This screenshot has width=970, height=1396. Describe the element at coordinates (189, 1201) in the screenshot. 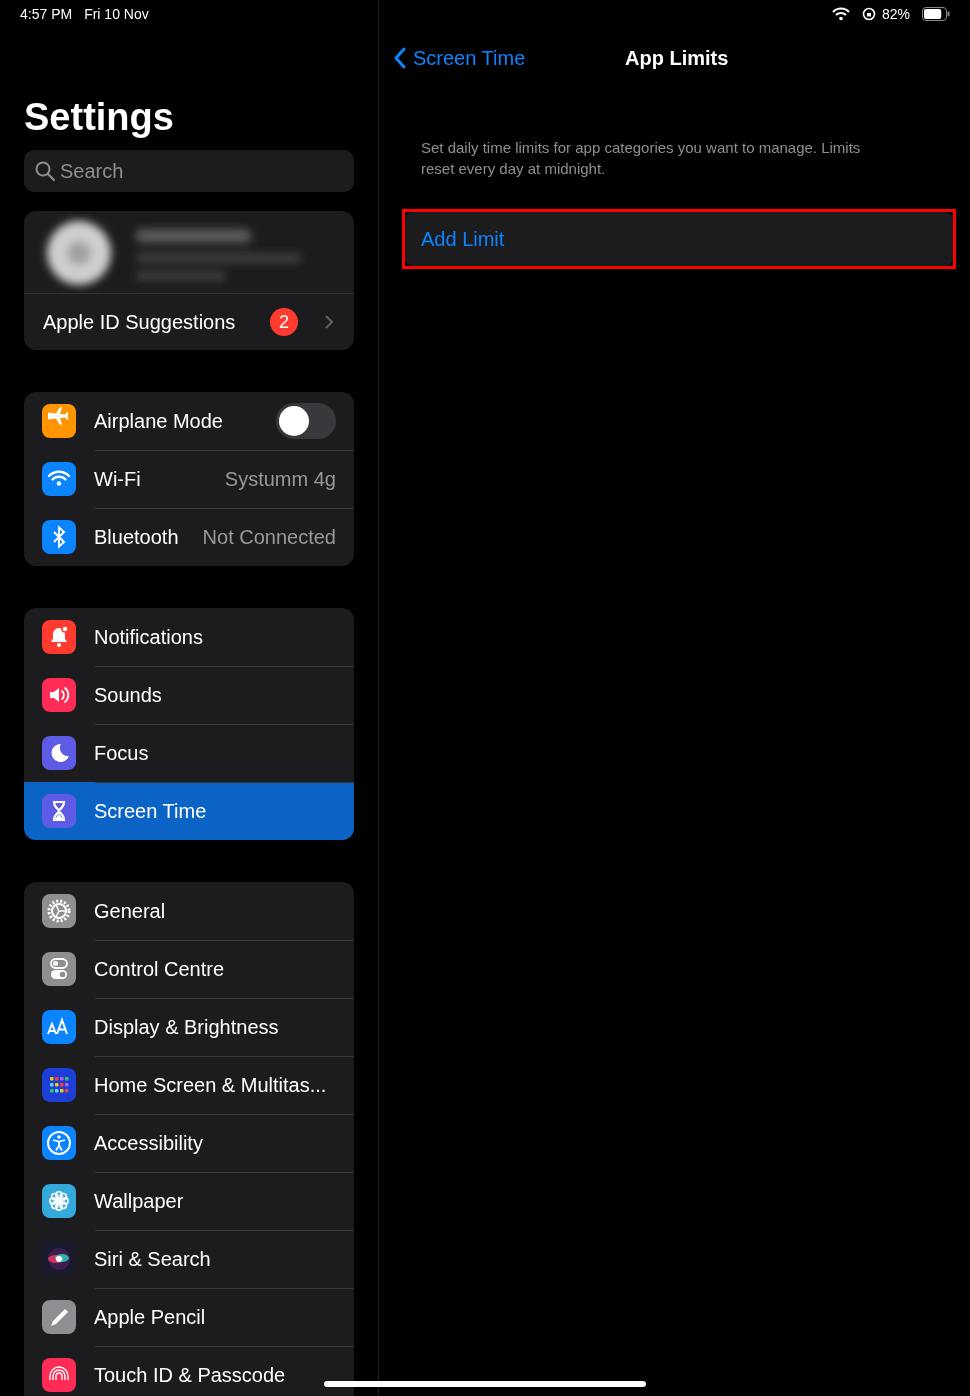

I see `settings-row: Wallpaper` at that location.